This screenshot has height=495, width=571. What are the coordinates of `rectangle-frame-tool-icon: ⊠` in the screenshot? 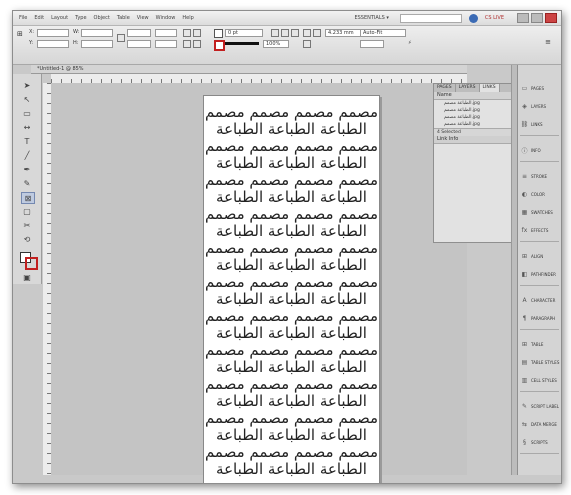 It's located at (28, 198).